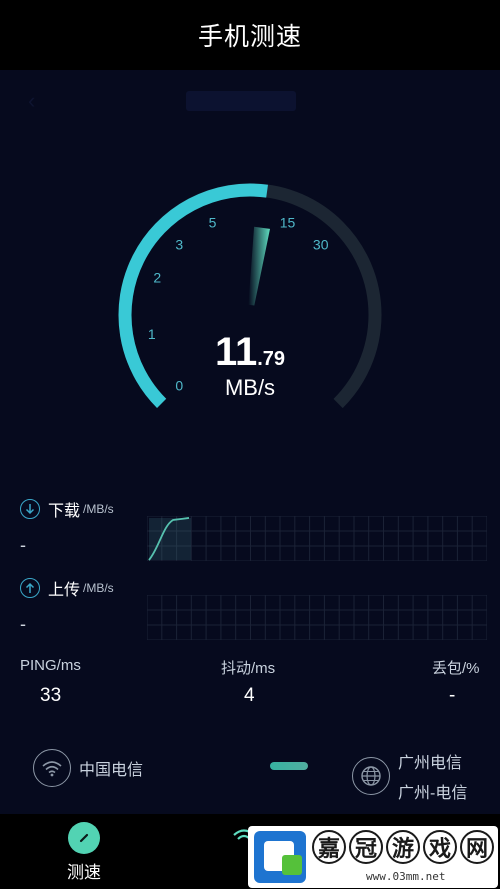 The image size is (500, 889). I want to click on download-chart, so click(317, 538).